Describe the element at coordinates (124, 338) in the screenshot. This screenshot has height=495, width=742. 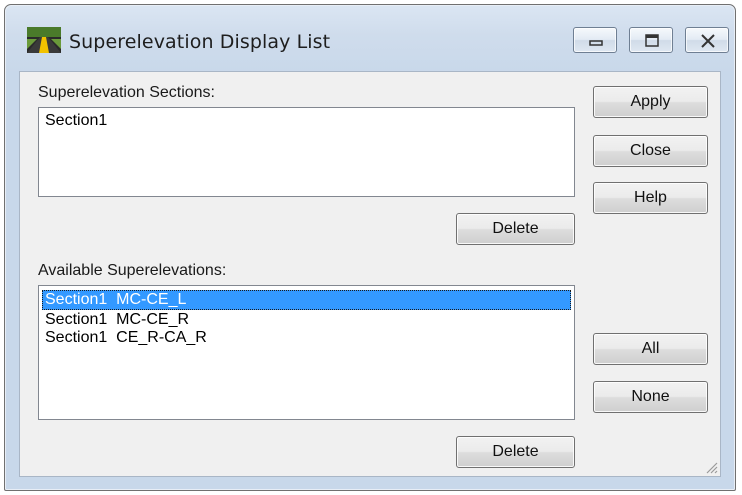
I see `list-item: Section1 CE_R-CA_R` at that location.